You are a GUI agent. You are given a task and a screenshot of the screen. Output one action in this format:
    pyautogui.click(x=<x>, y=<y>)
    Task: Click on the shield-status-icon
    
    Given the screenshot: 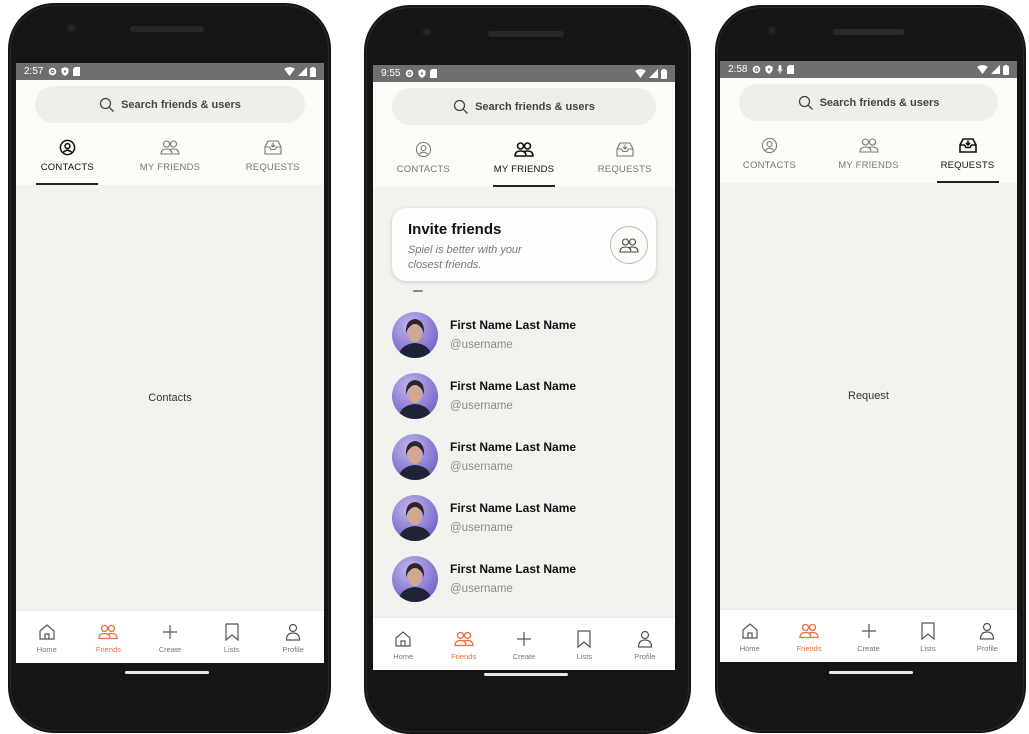 What is the action you would take?
    pyautogui.click(x=65, y=71)
    